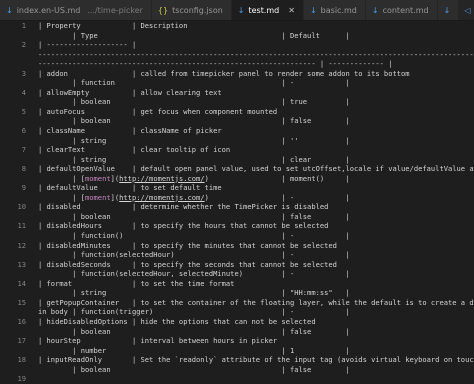 The height and width of the screenshot is (384, 474). What do you see at coordinates (21, 283) in the screenshot?
I see `line-number: 14` at bounding box center [21, 283].